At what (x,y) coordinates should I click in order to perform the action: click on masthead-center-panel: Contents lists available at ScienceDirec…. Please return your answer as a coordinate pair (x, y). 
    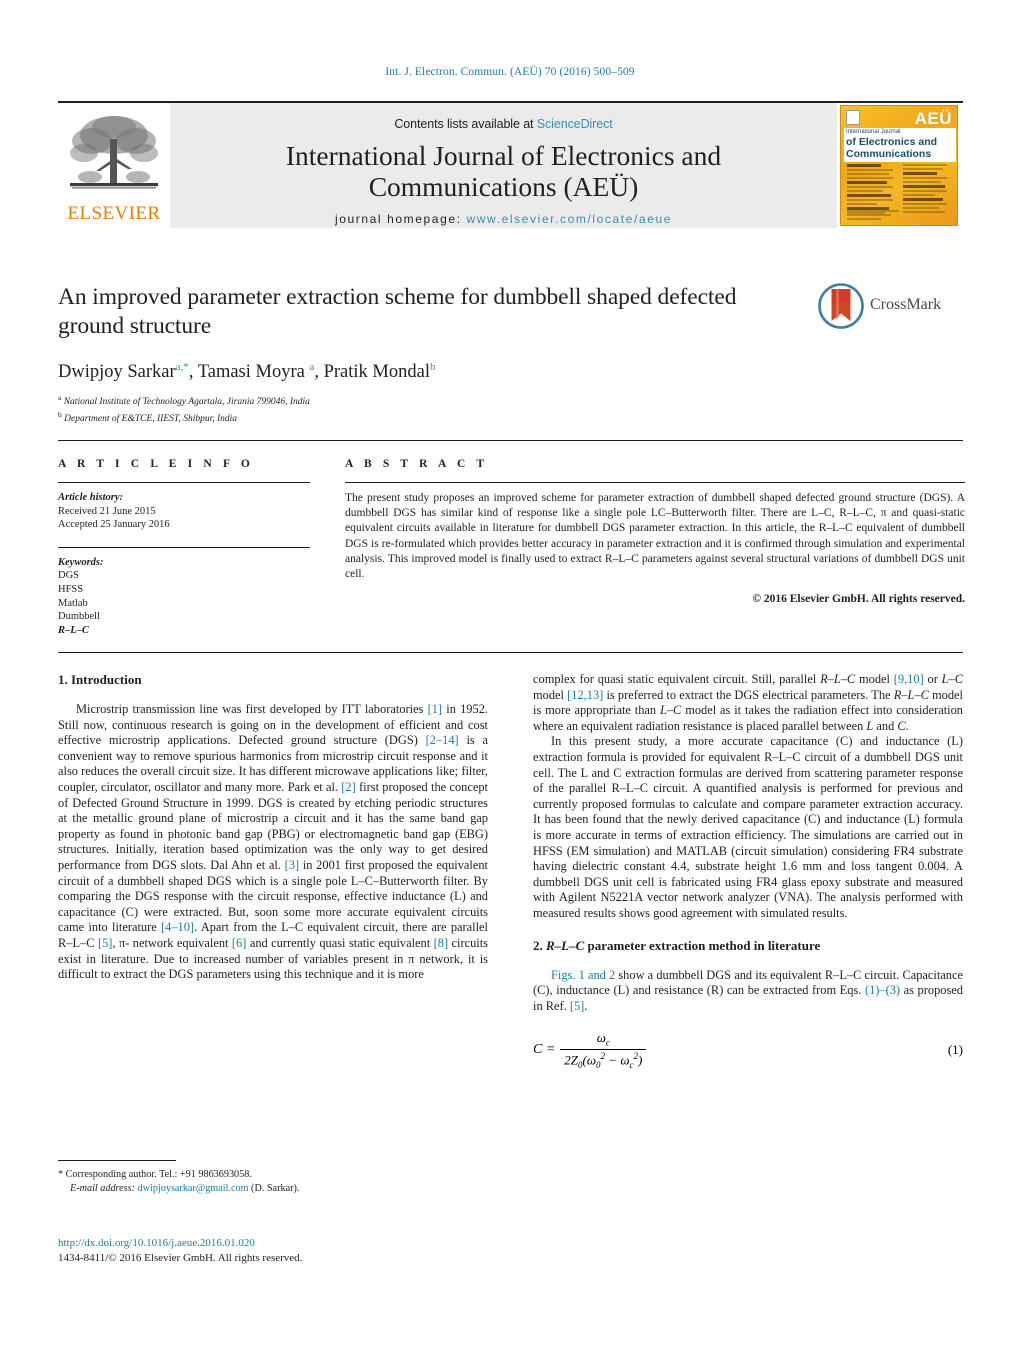
    Looking at the image, I should click on (503, 165).